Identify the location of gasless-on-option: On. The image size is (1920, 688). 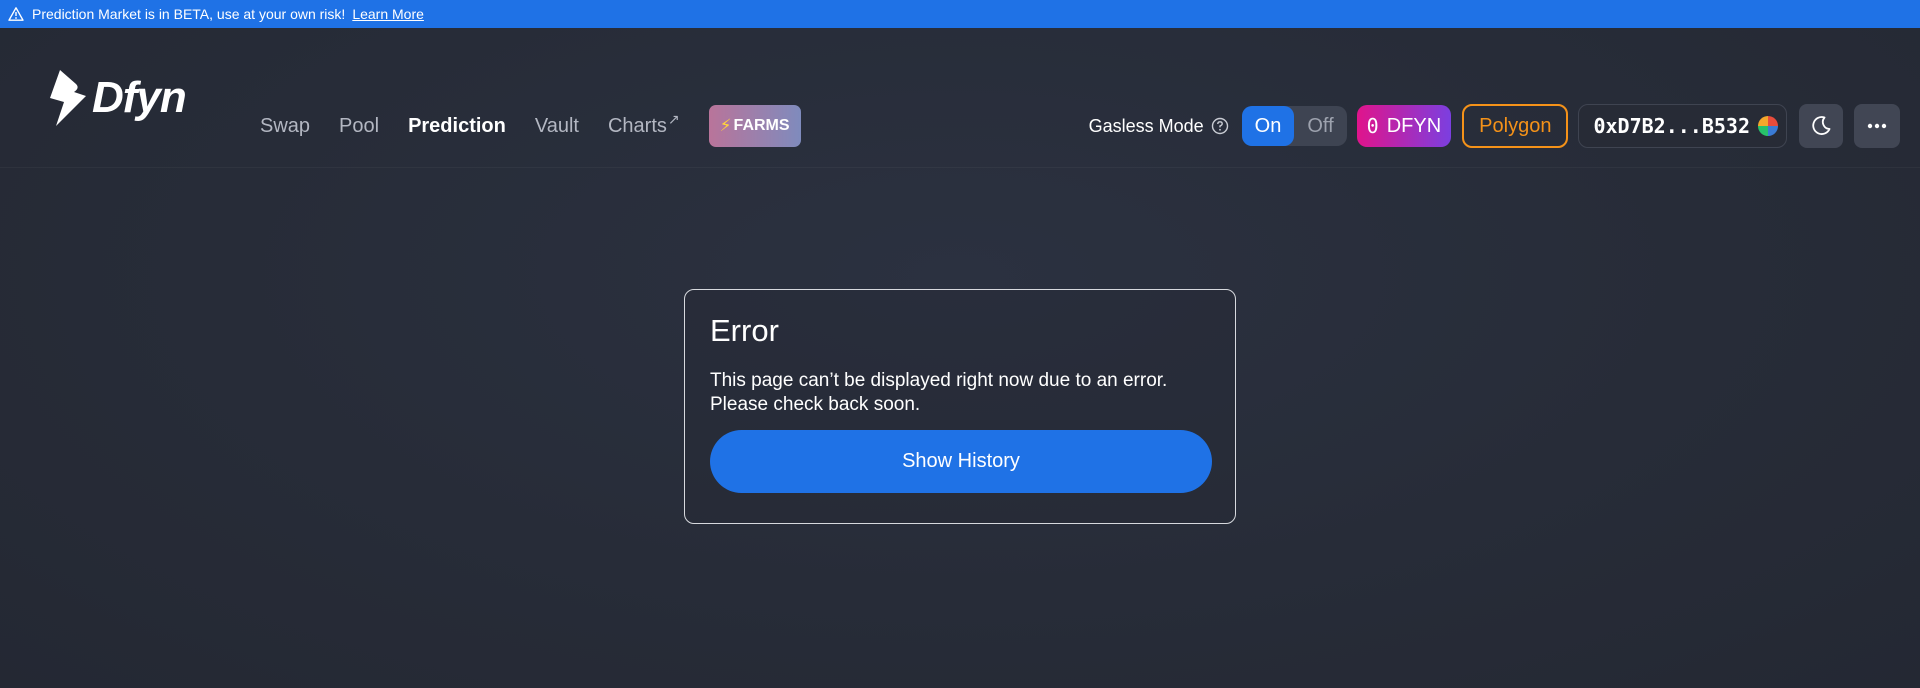
(1268, 126).